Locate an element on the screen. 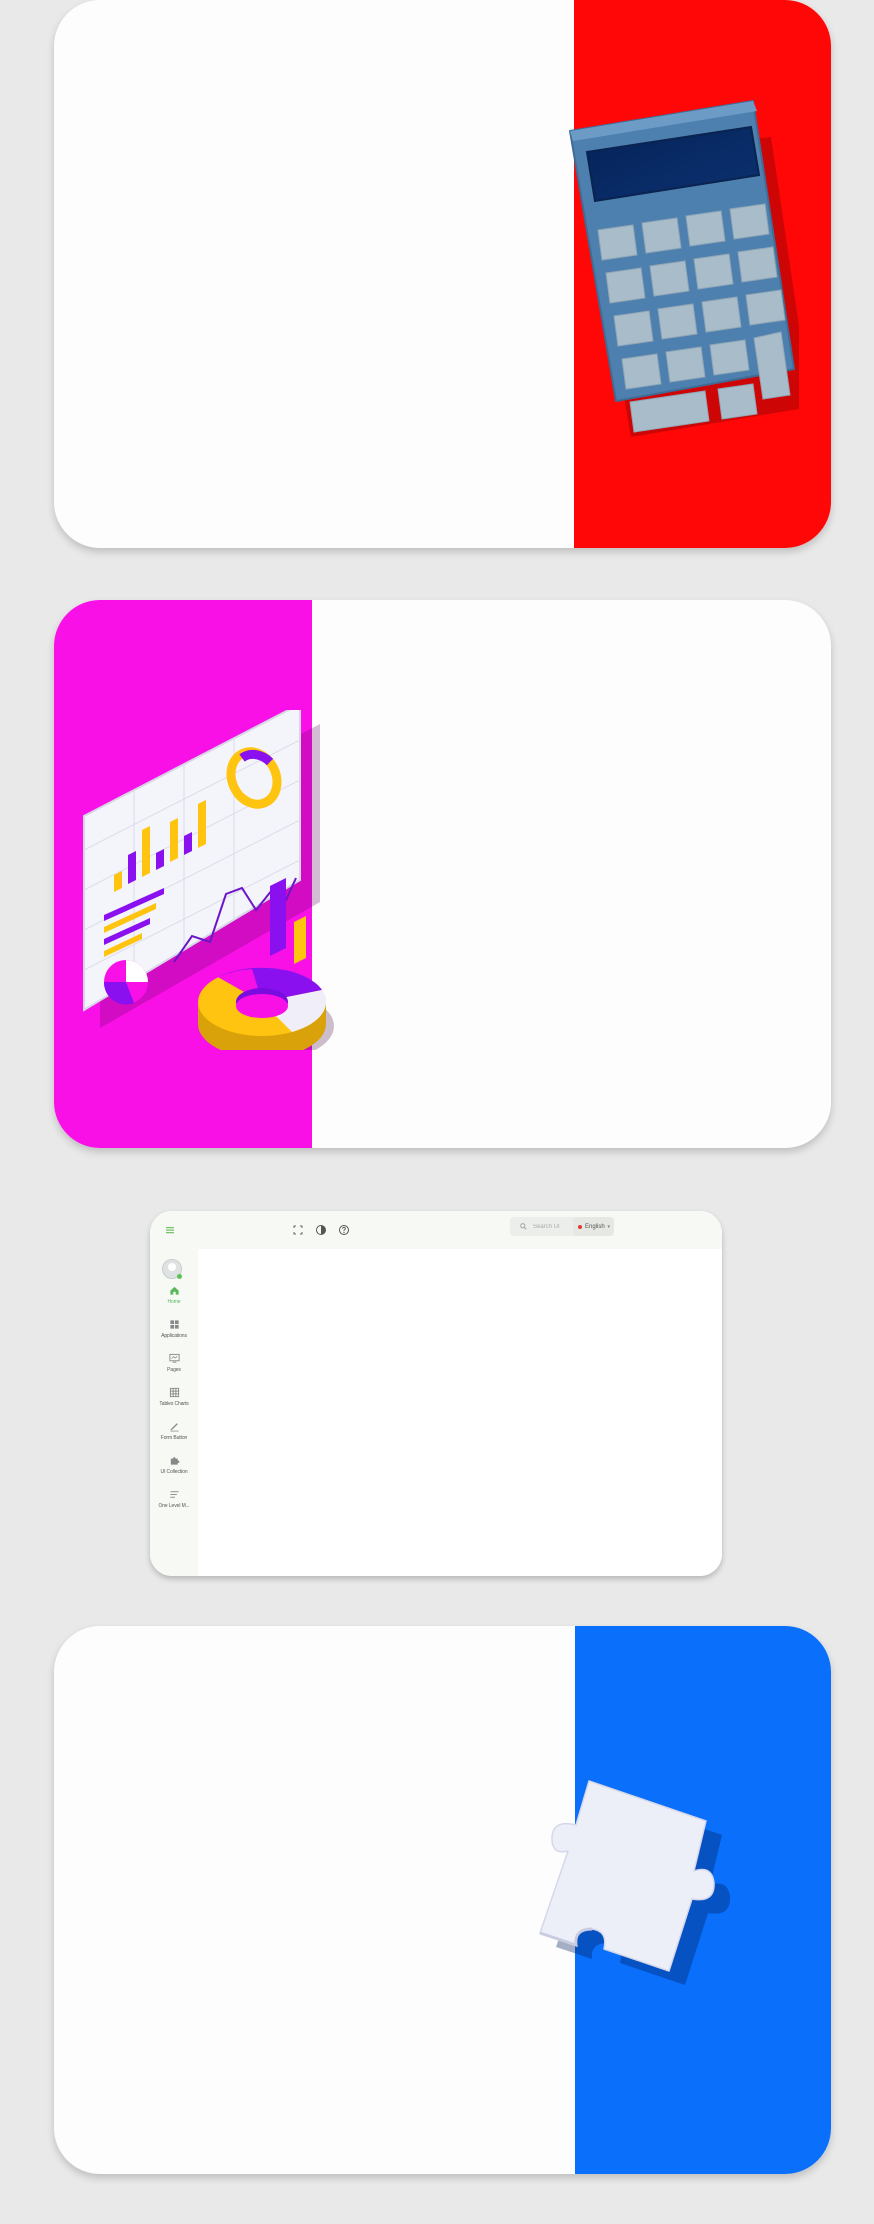  sidebar-item-pages: Pages is located at coordinates (174, 1367).